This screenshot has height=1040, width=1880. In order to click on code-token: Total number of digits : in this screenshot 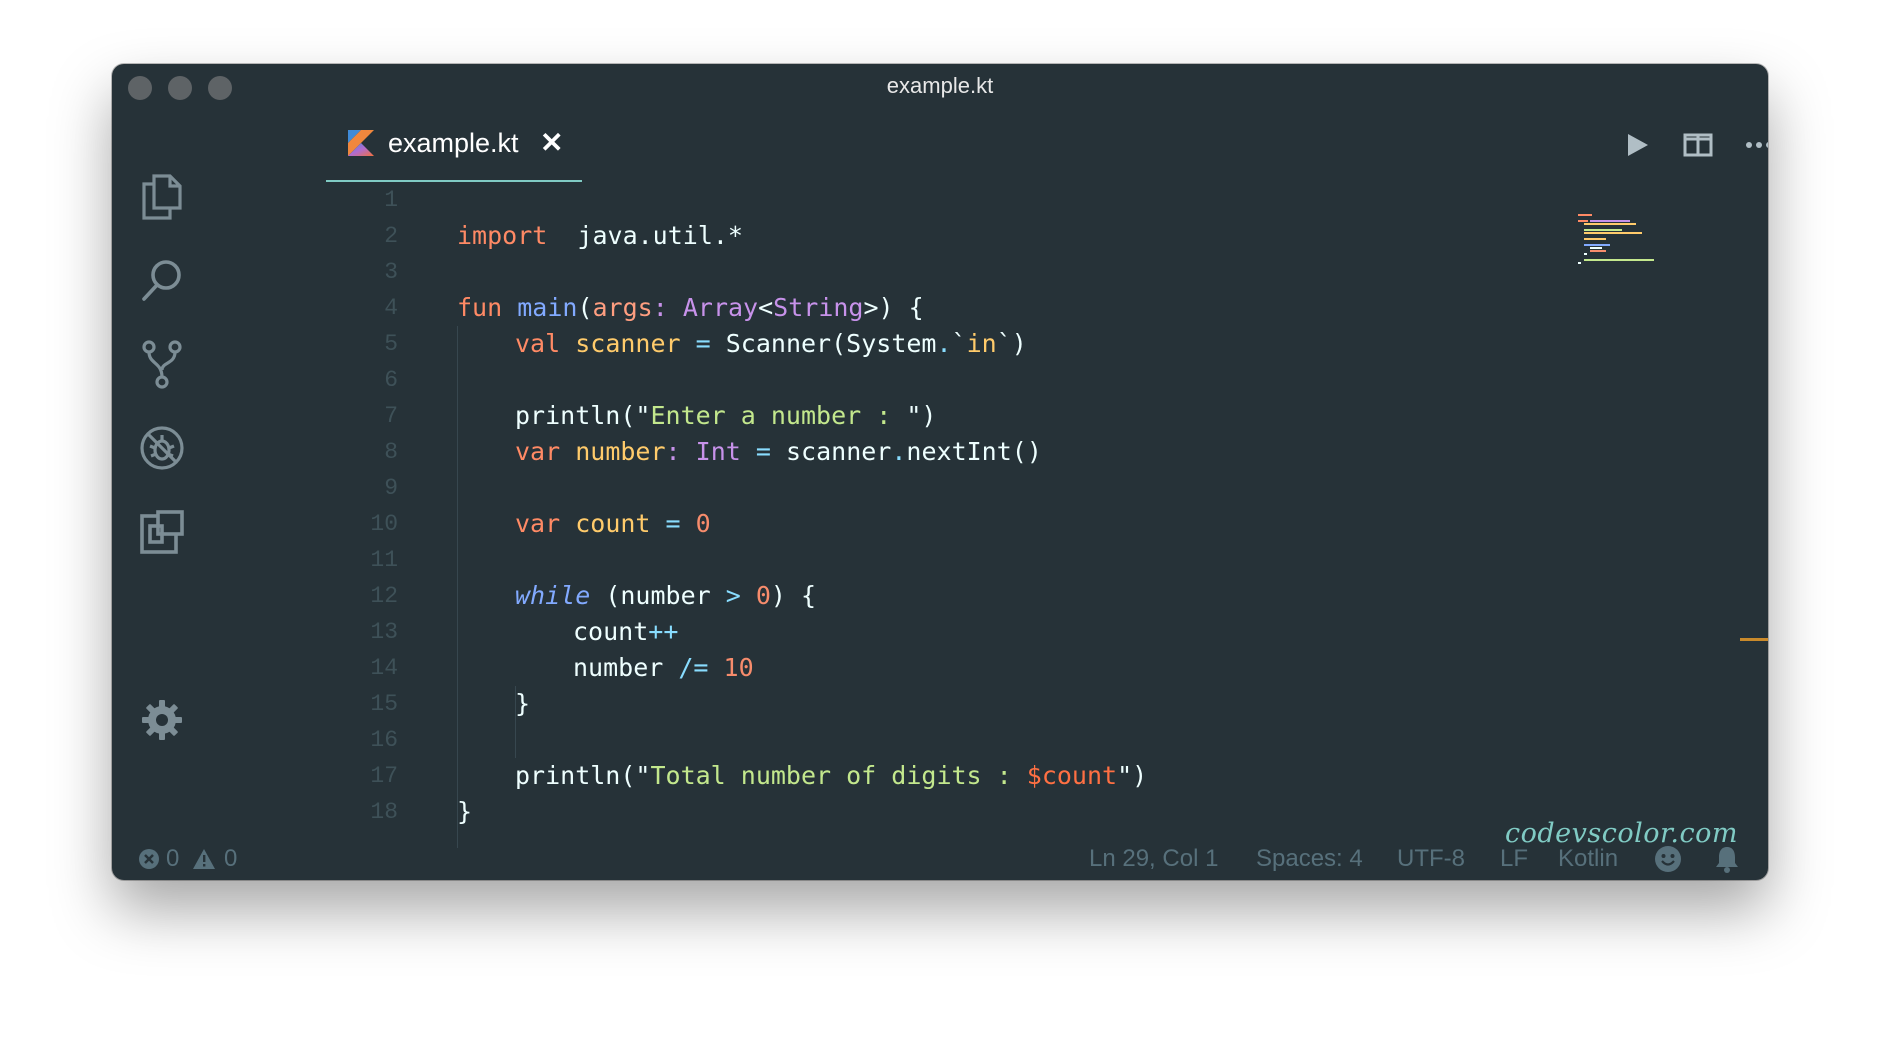, I will do `click(838, 775)`.